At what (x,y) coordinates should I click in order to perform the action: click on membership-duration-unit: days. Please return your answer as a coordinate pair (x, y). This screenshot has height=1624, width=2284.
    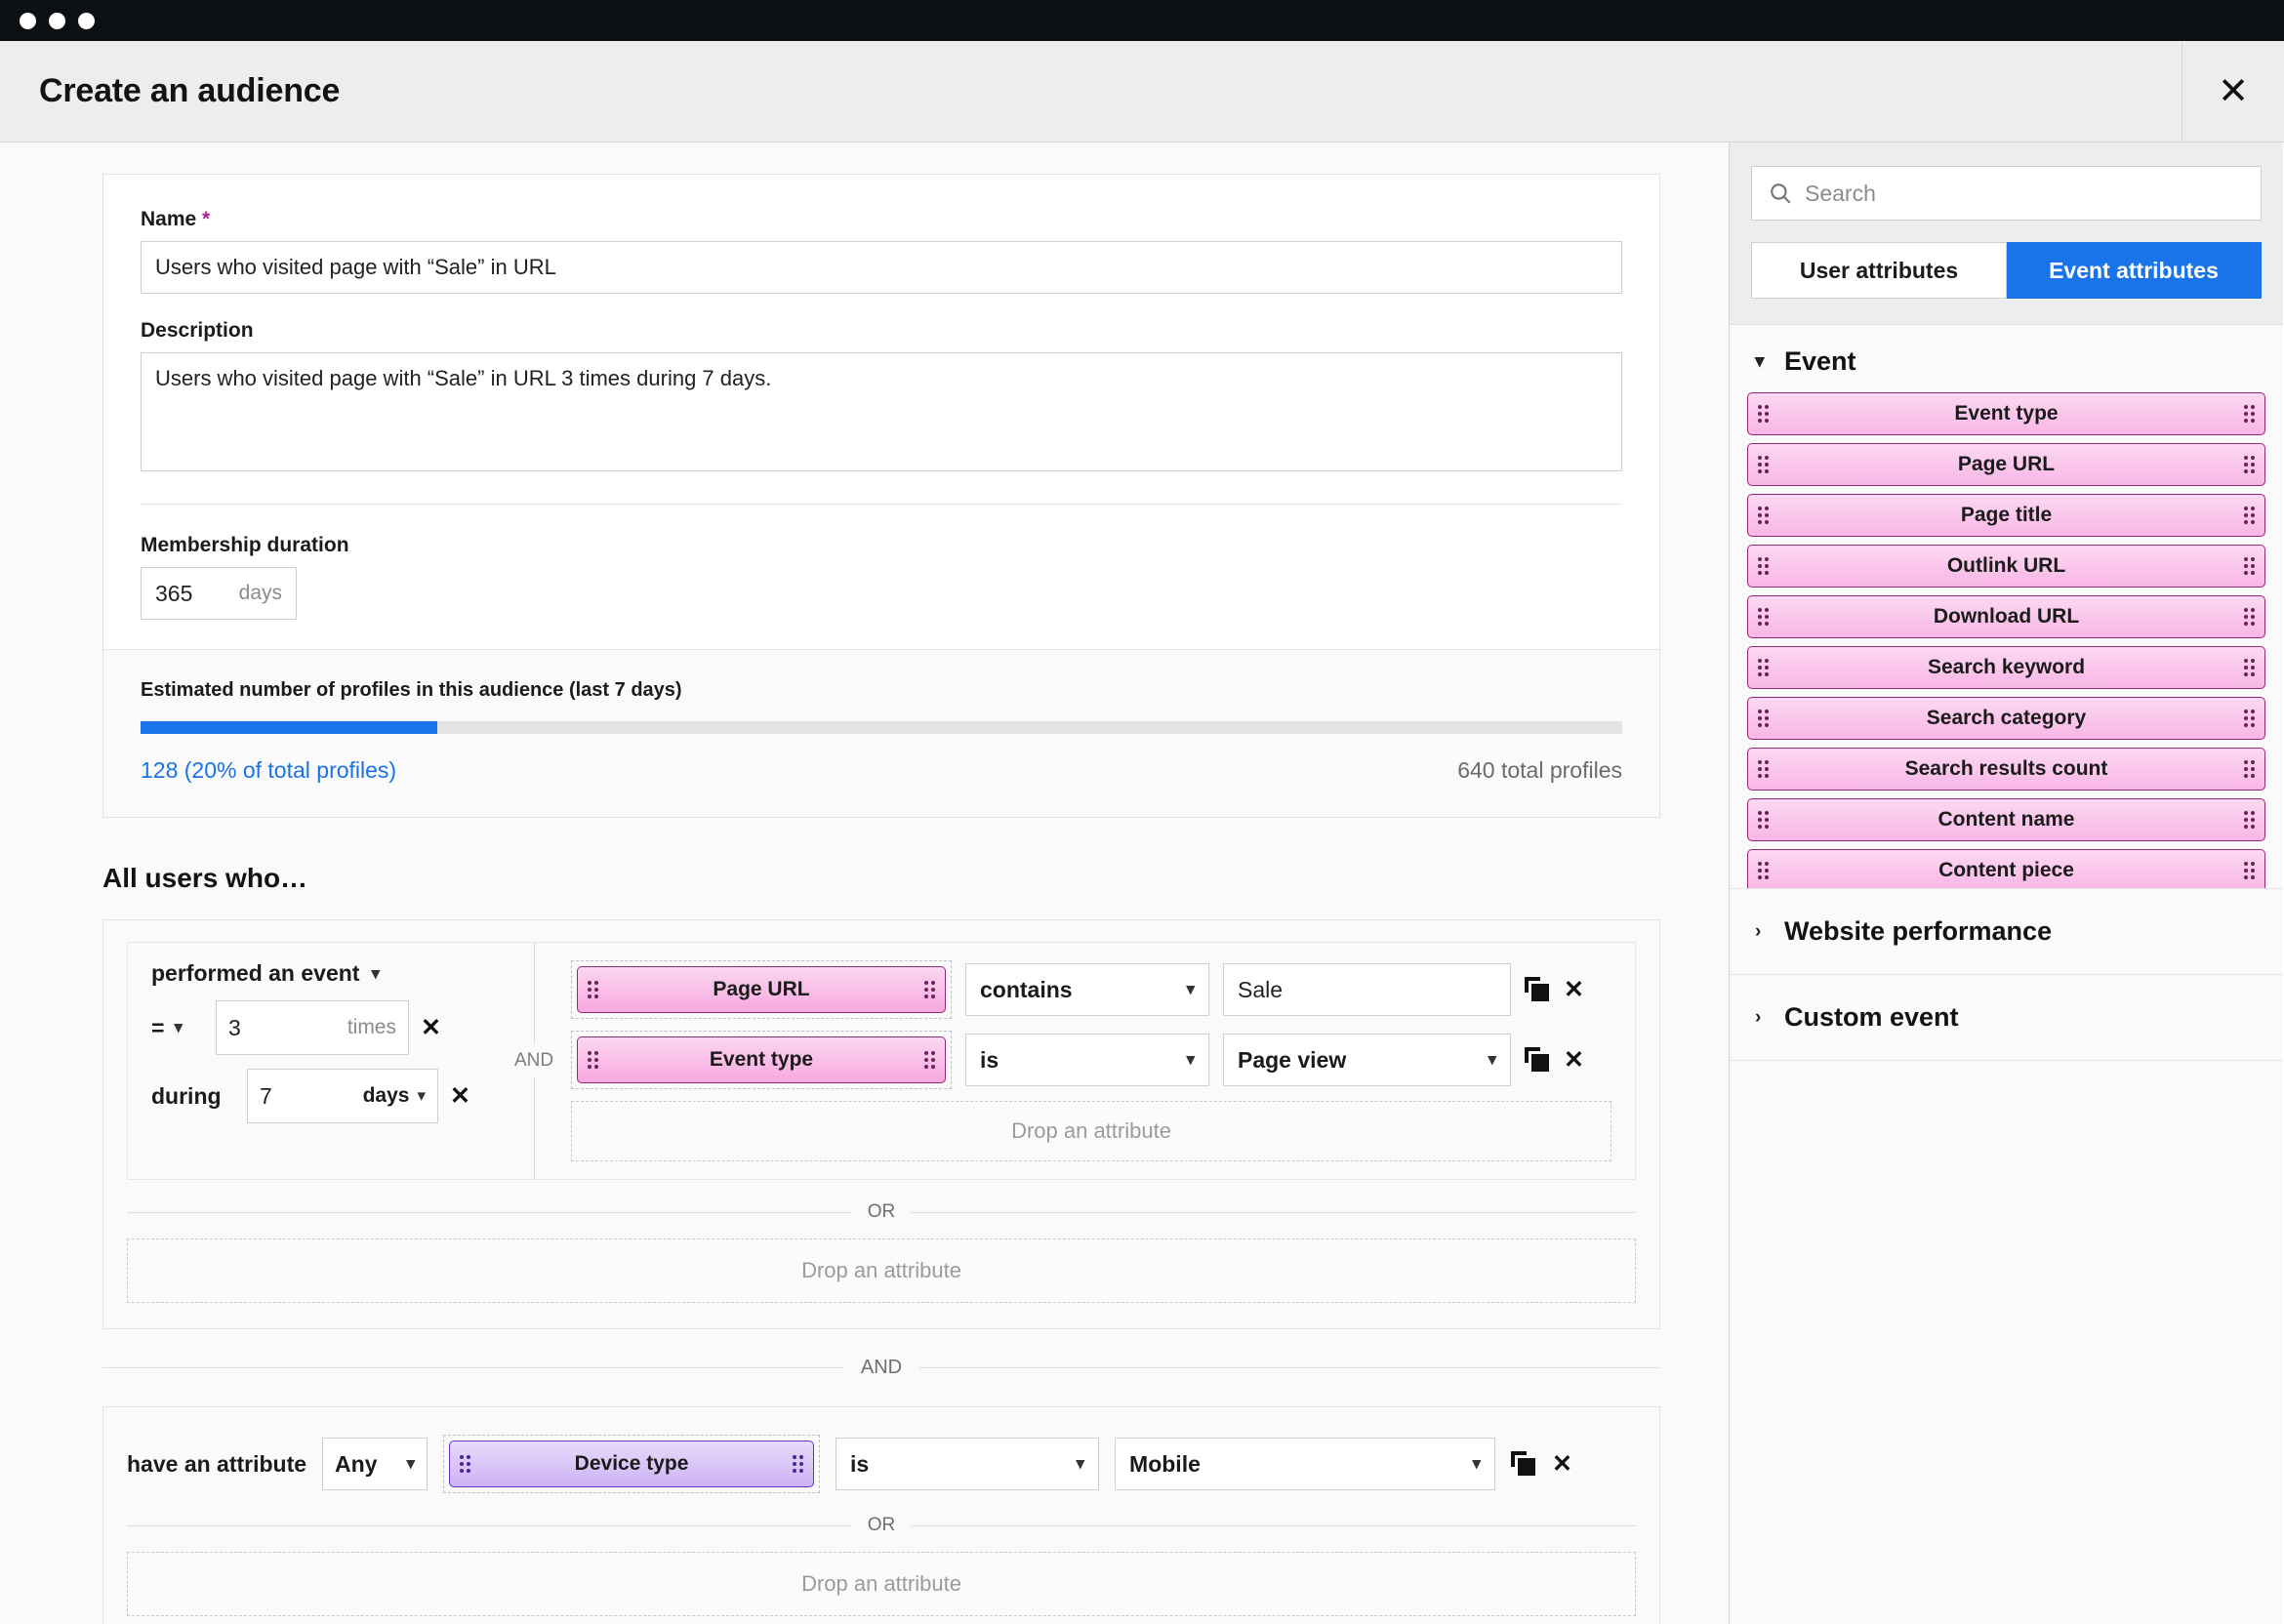
    Looking at the image, I should click on (260, 593).